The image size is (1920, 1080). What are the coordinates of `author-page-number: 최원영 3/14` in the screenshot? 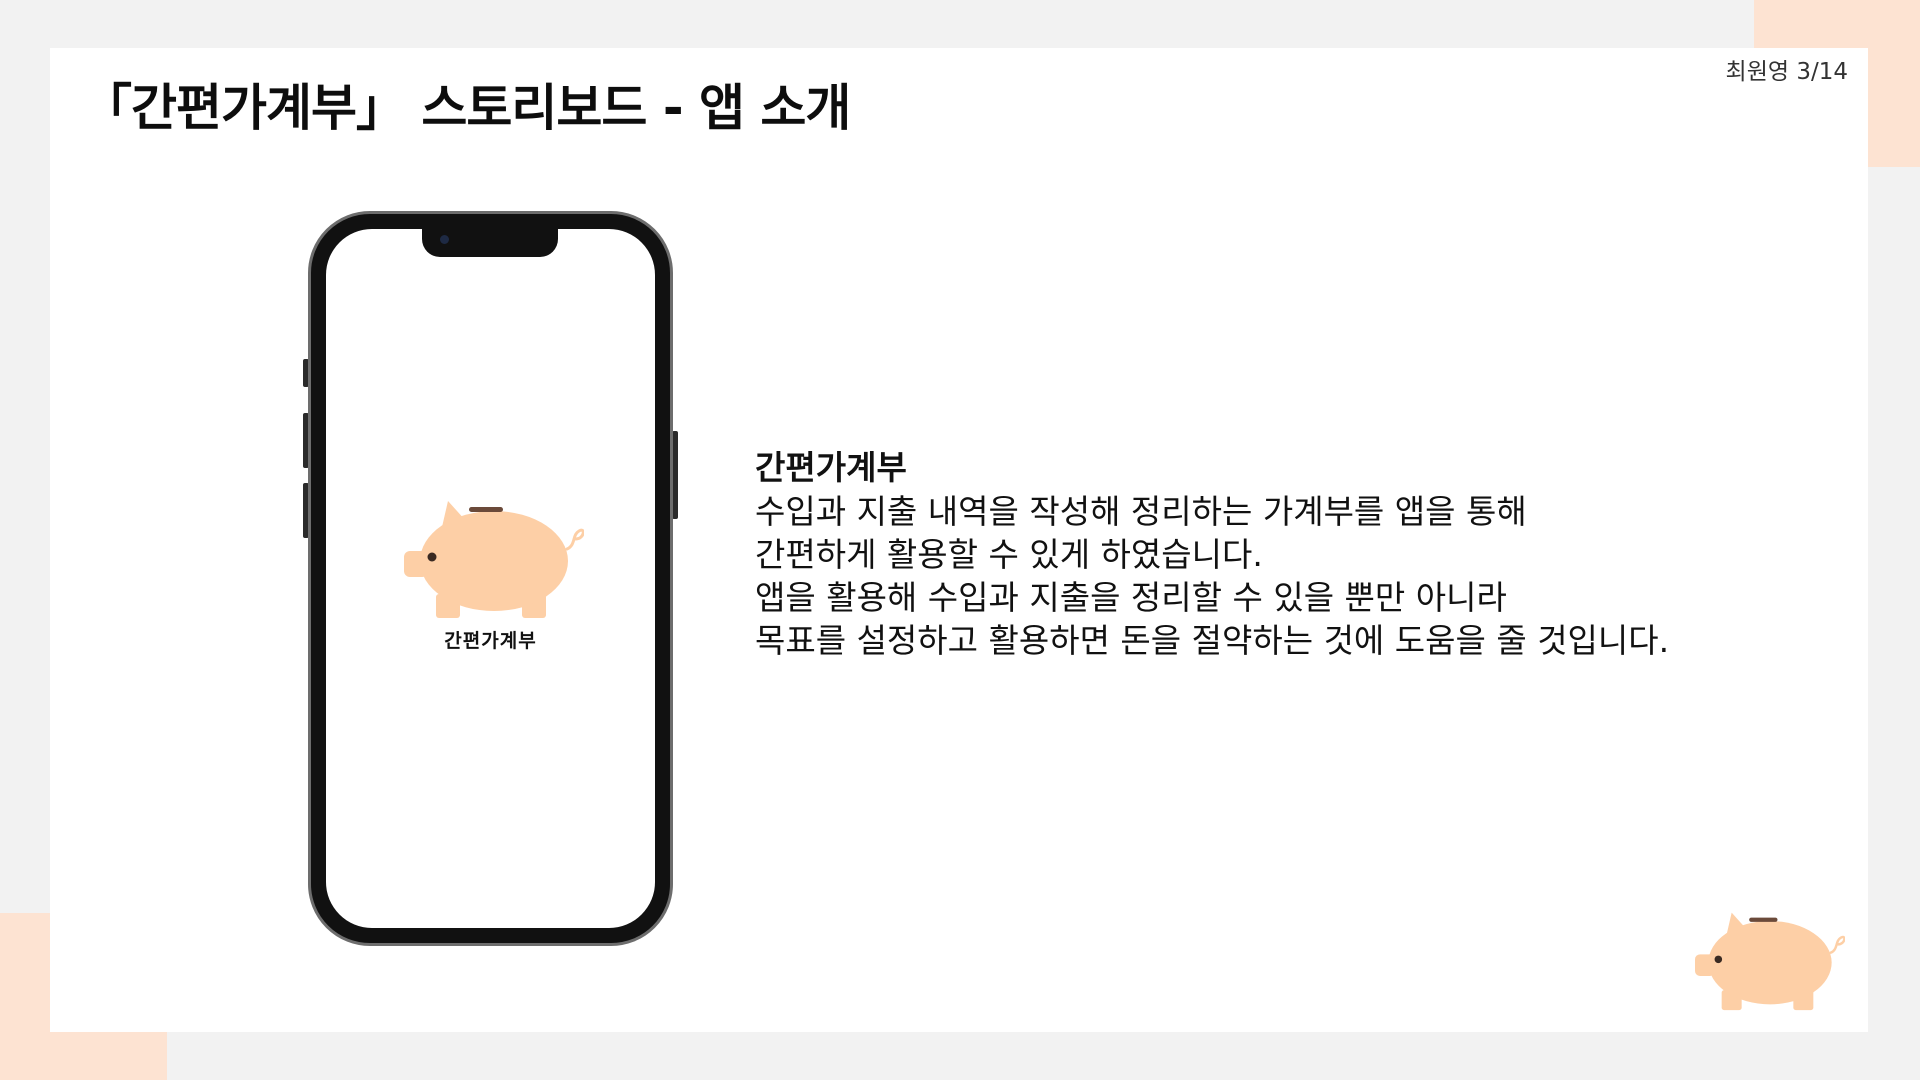 It's located at (1786, 72).